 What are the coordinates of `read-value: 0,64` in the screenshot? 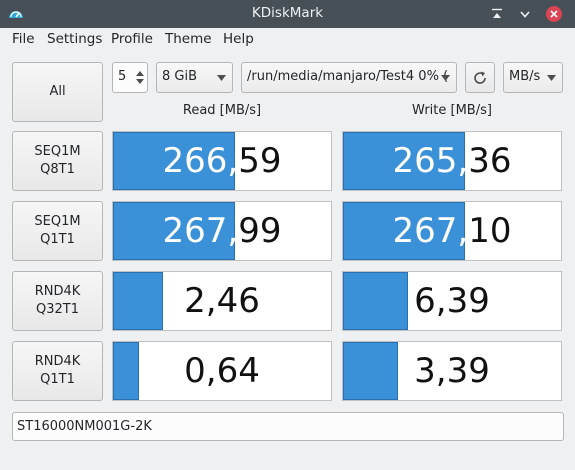 It's located at (222, 371).